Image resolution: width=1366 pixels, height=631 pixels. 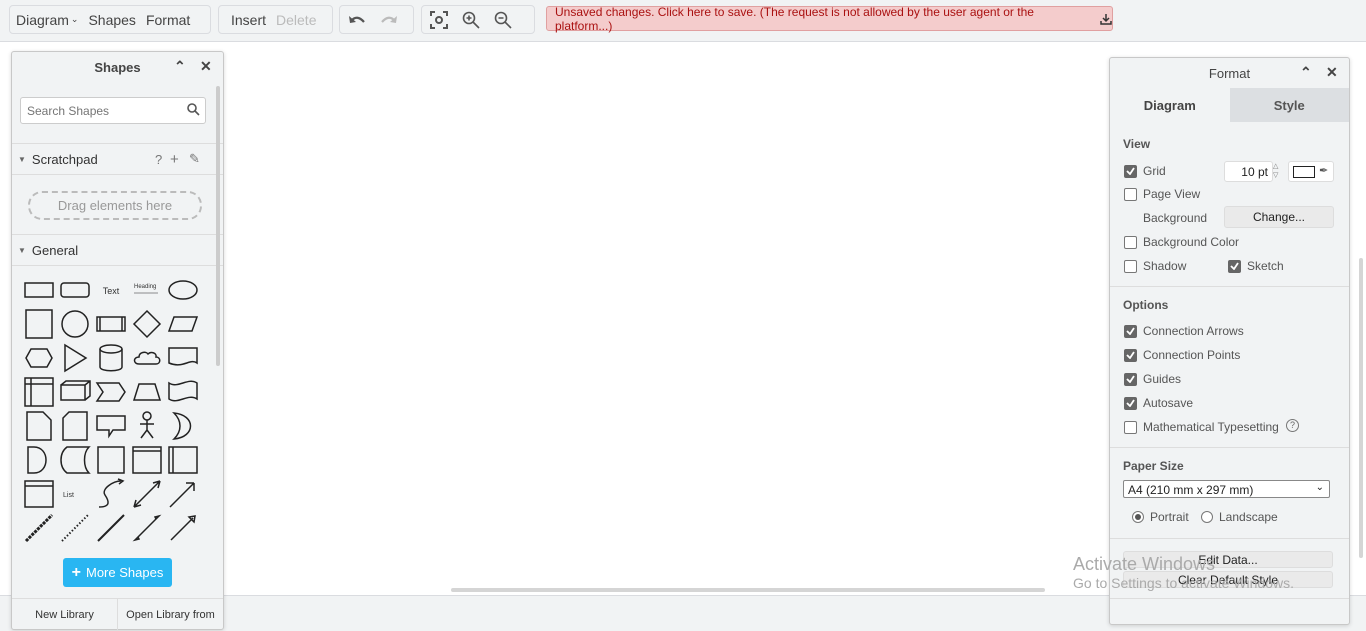 I want to click on shape-square, so click(x=39, y=324).